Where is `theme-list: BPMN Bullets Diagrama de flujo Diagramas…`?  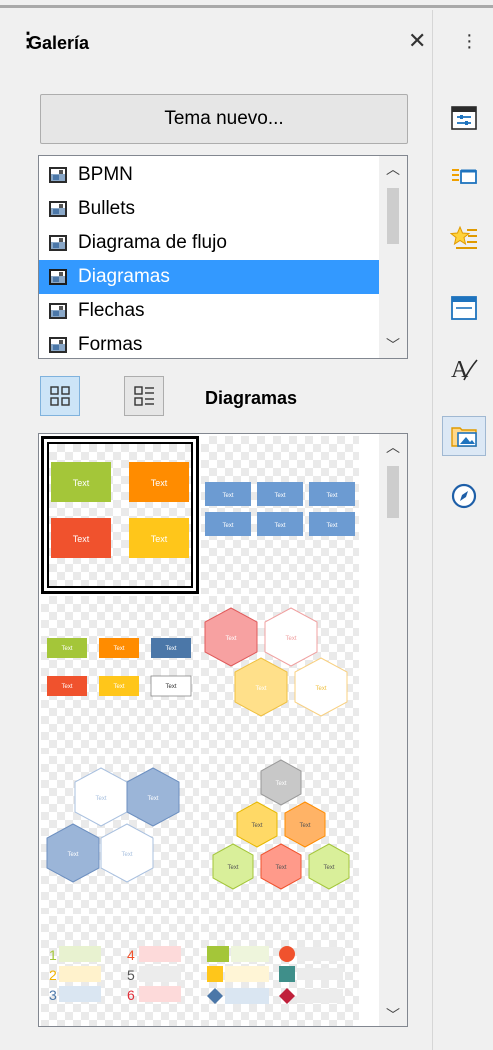
theme-list: BPMN Bullets Diagrama de flujo Diagramas… is located at coordinates (223, 257).